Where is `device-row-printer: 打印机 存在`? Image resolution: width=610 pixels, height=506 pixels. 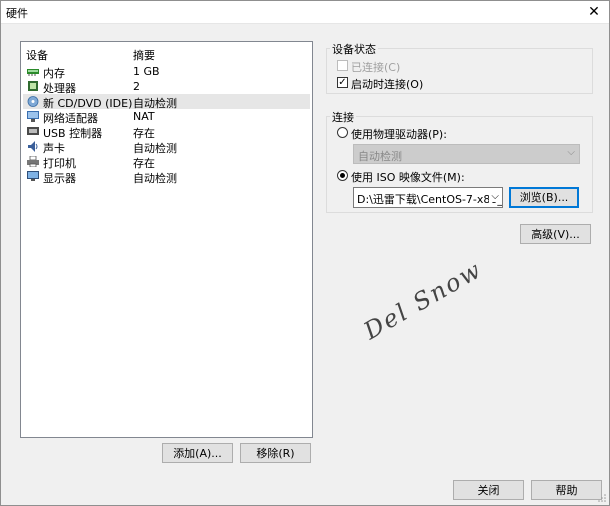
device-row-printer: 打印机 存在 is located at coordinates (166, 162).